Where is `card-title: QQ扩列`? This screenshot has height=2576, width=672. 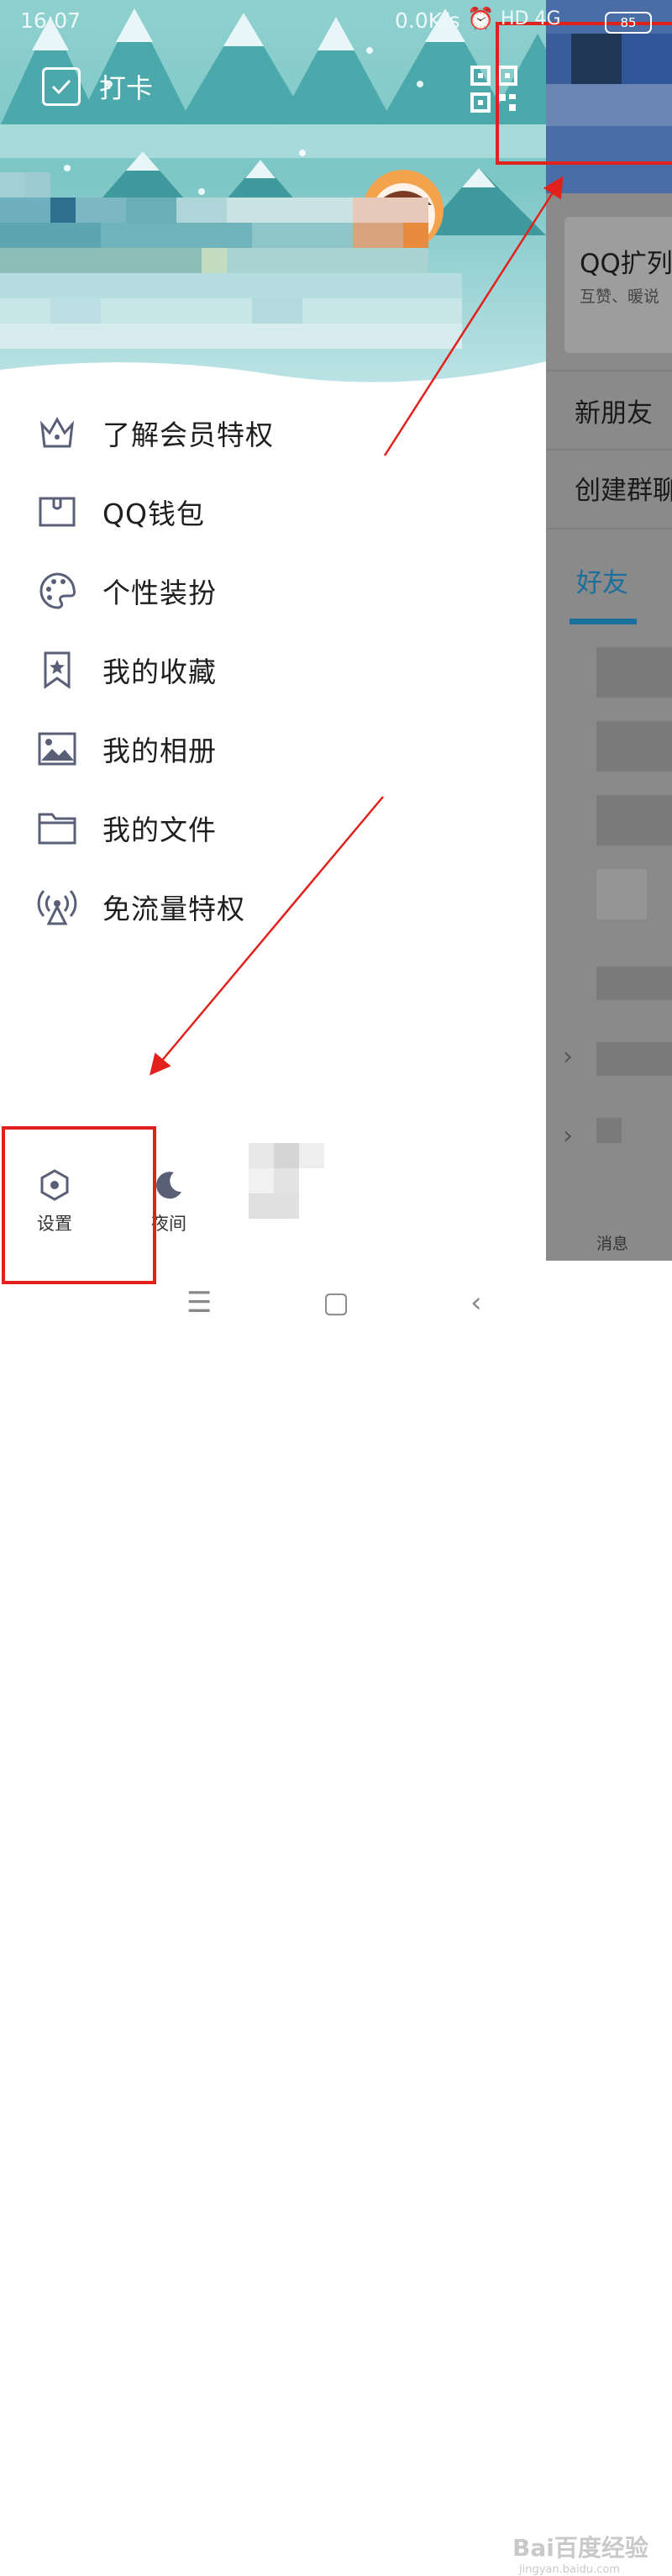 card-title: QQ扩列 is located at coordinates (626, 264).